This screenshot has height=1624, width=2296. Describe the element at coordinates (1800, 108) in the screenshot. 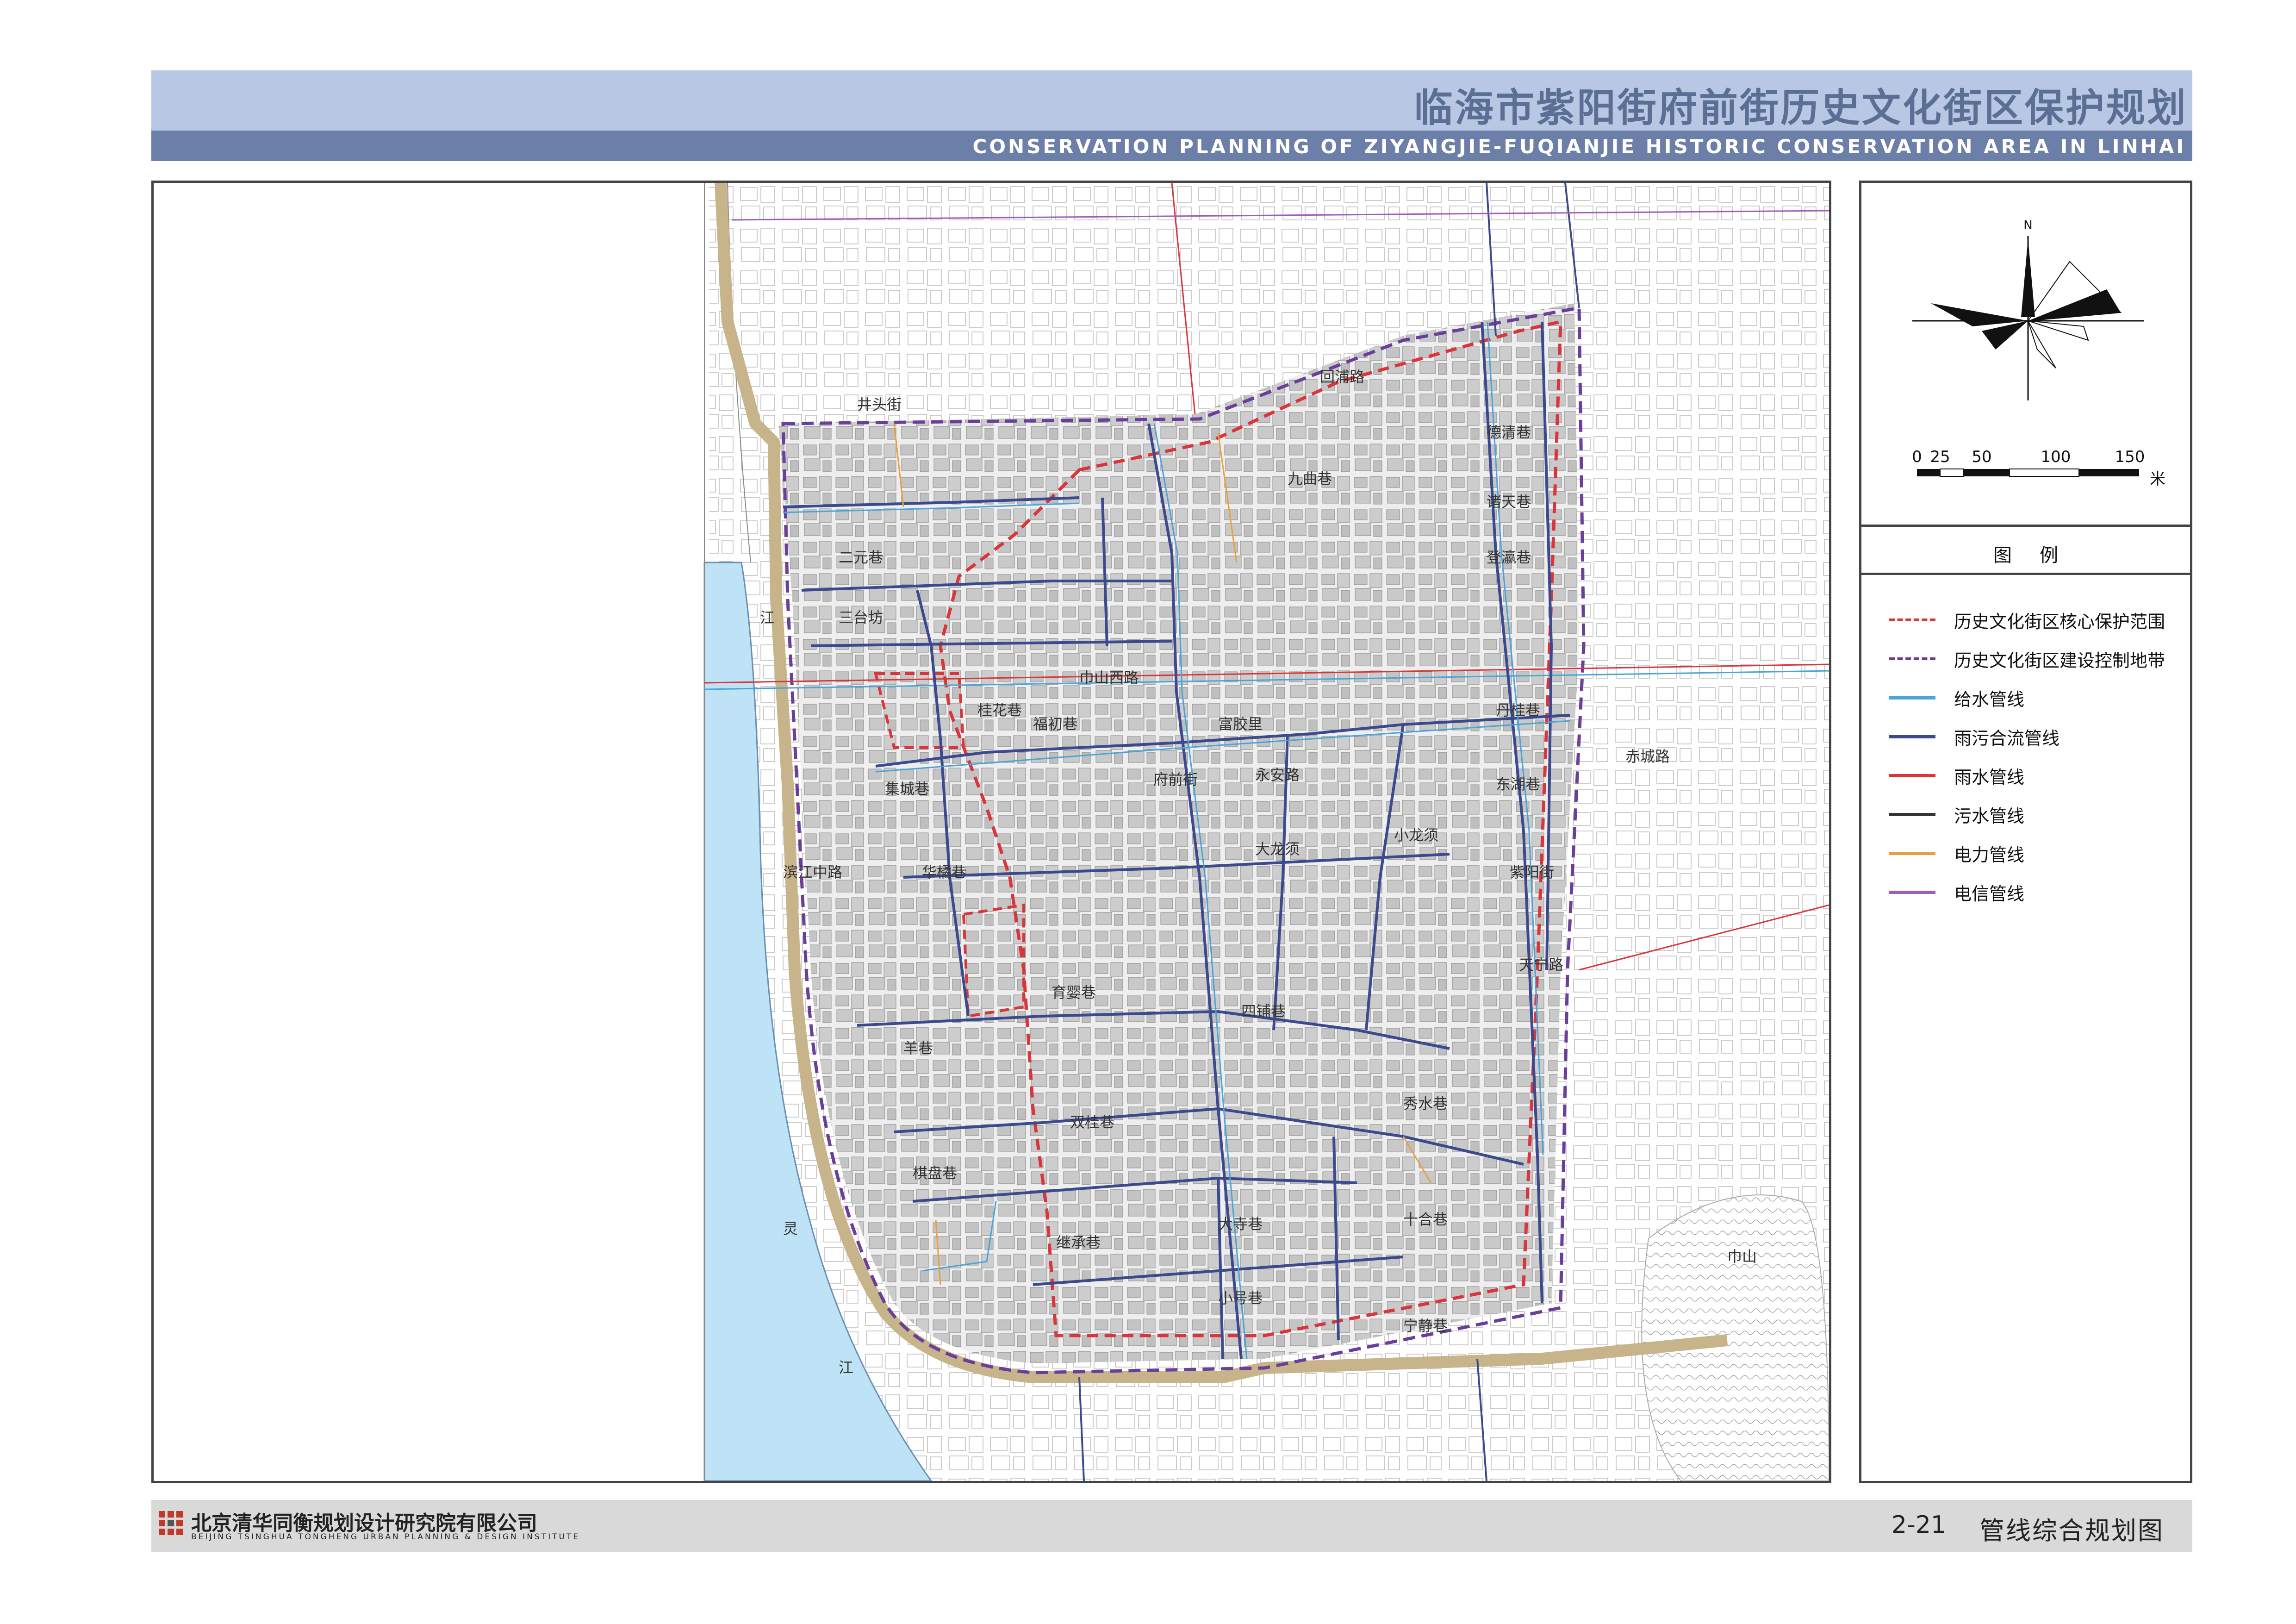

I see `page-title: 临海市紫阳街府前街历史文化街区保护规划` at that location.